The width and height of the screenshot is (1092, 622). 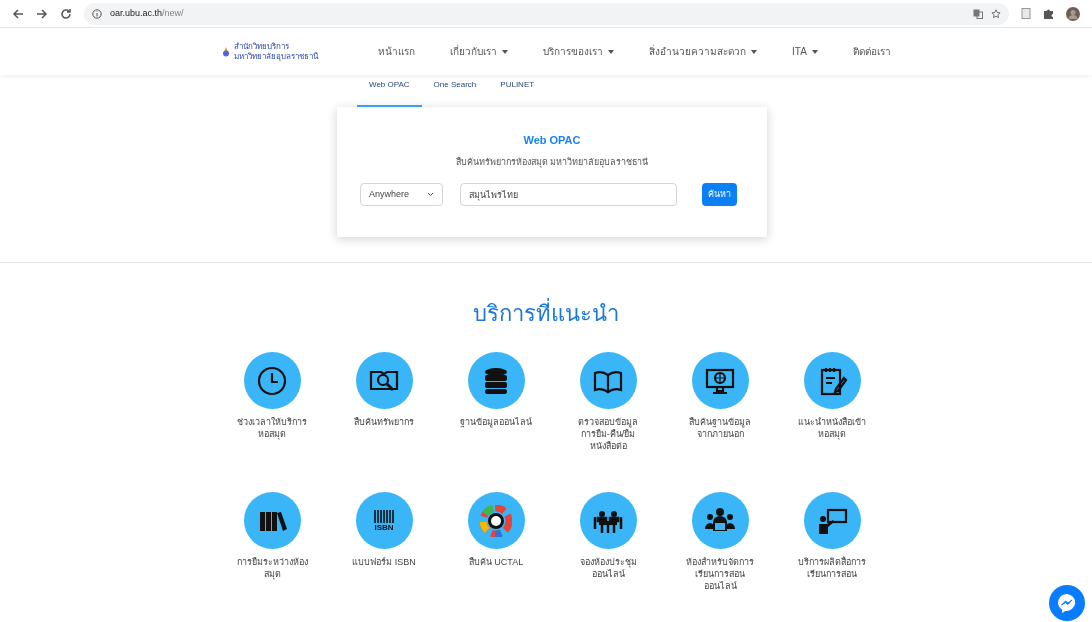 I want to click on messenger-button, so click(x=1067, y=603).